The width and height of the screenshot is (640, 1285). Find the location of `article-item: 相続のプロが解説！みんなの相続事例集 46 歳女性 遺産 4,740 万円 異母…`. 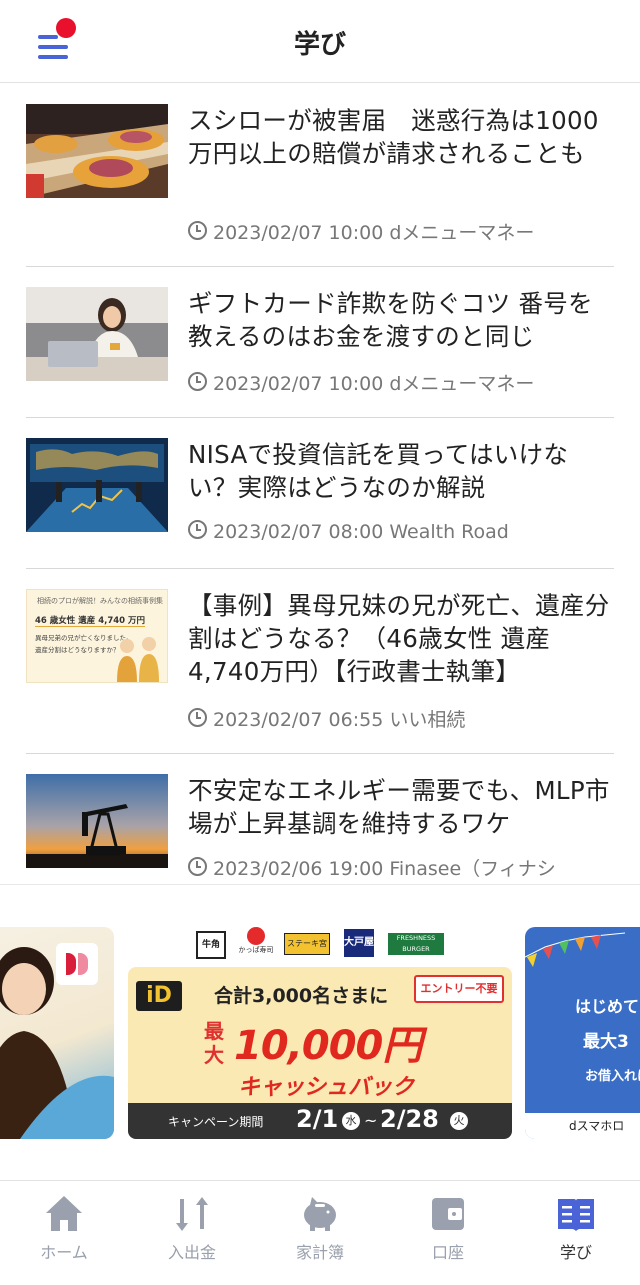

article-item: 相続のプロが解説！みんなの相続事例集 46 歳女性 遺産 4,740 万円 異母… is located at coordinates (320, 661).